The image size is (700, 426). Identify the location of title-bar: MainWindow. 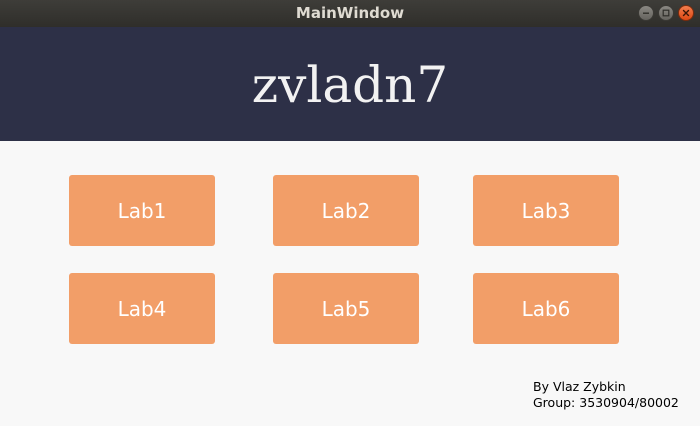
(350, 13).